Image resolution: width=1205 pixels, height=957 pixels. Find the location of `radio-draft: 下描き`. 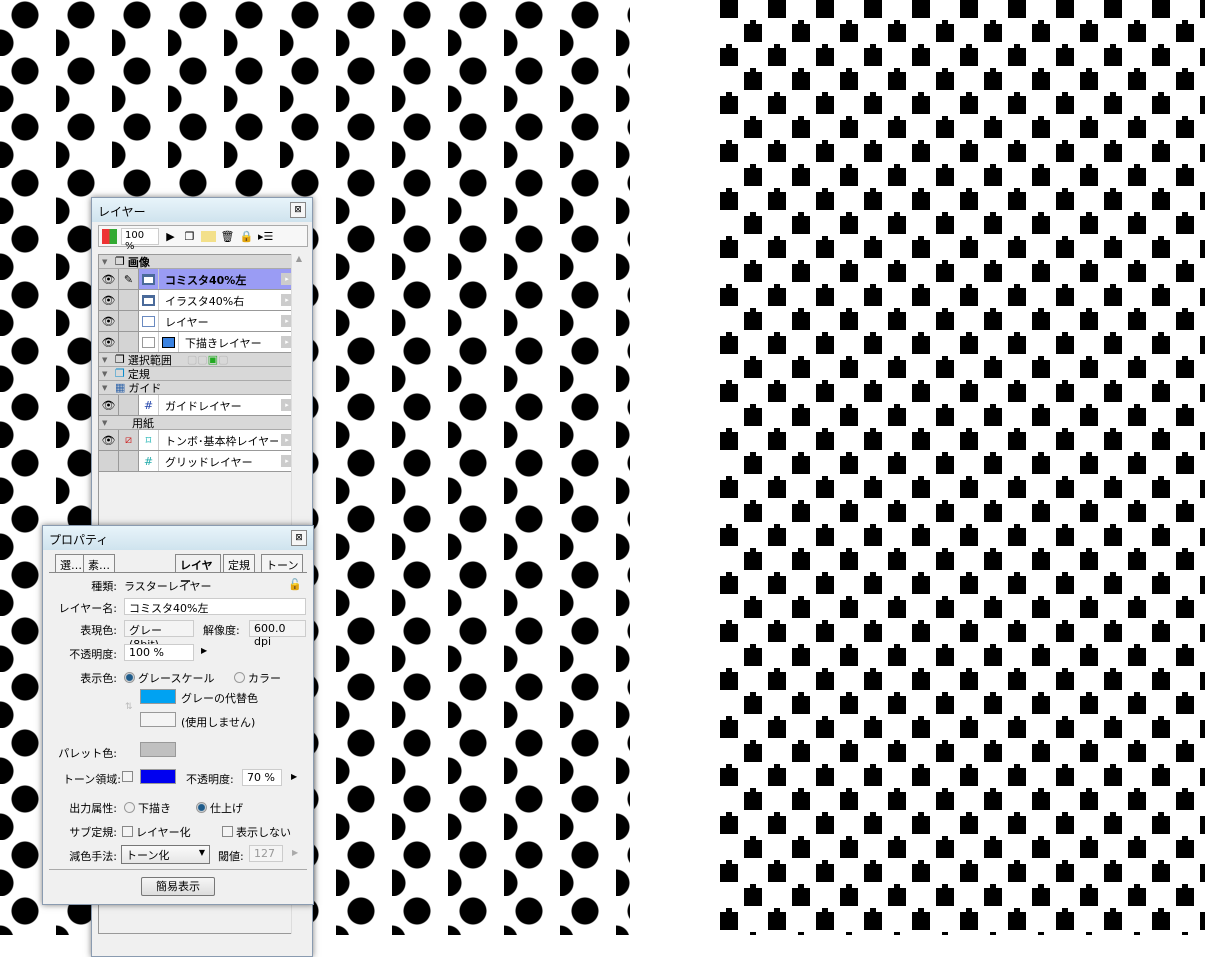

radio-draft: 下描き is located at coordinates (147, 808).